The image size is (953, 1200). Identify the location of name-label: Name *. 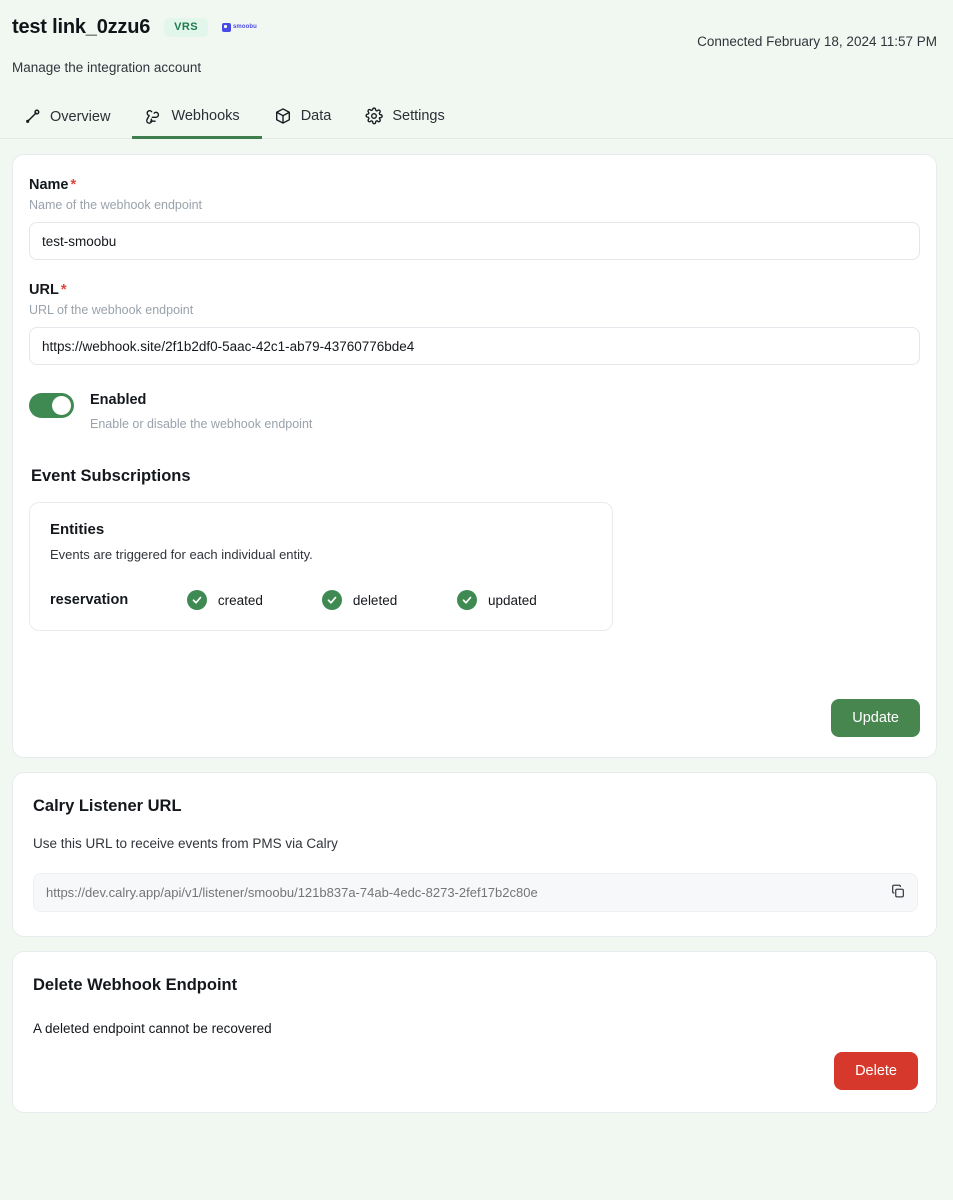
(474, 185).